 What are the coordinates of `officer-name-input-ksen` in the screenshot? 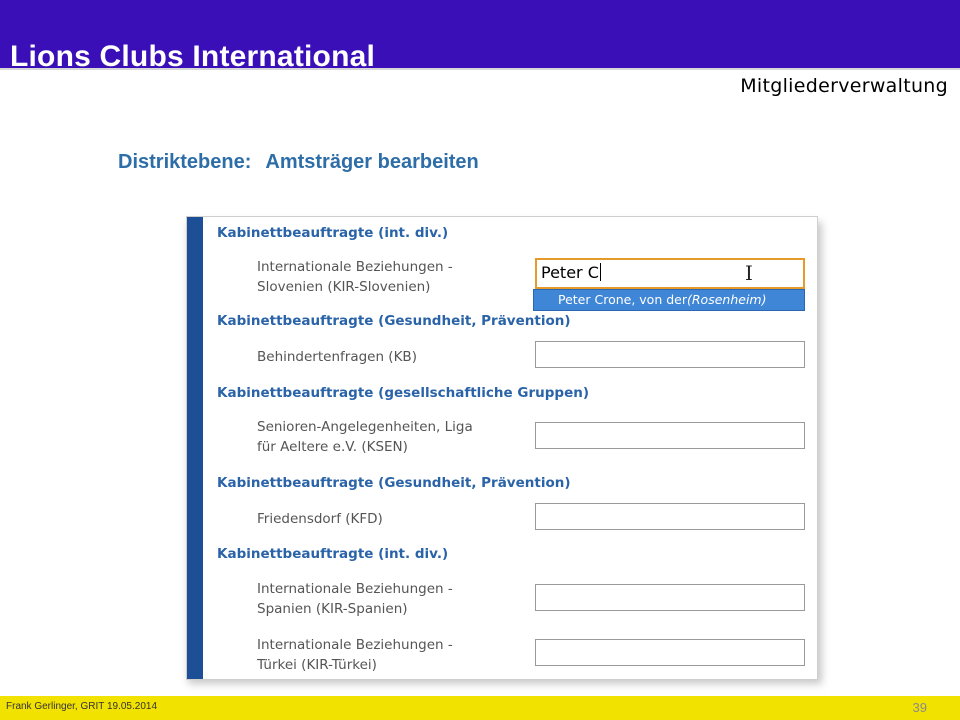 It's located at (670, 435).